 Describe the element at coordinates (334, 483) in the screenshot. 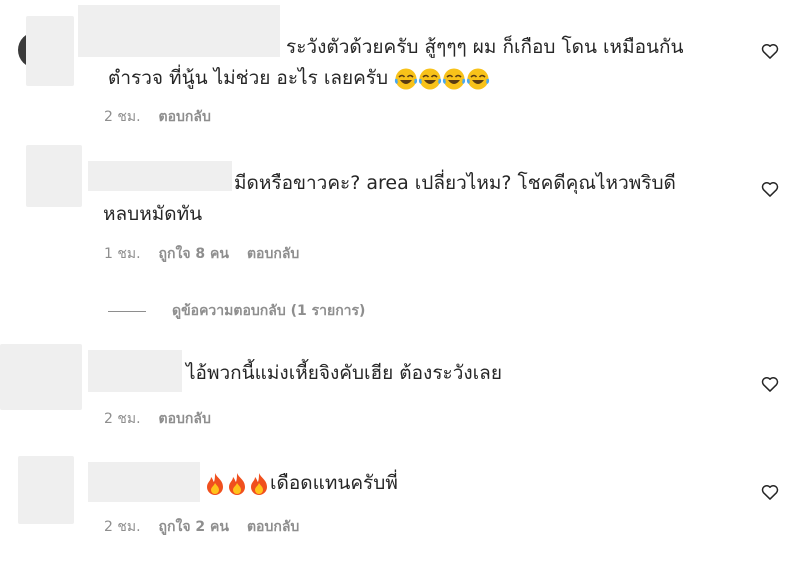

I see `comment-line-1-text: เดือดแทนครับพี่` at that location.